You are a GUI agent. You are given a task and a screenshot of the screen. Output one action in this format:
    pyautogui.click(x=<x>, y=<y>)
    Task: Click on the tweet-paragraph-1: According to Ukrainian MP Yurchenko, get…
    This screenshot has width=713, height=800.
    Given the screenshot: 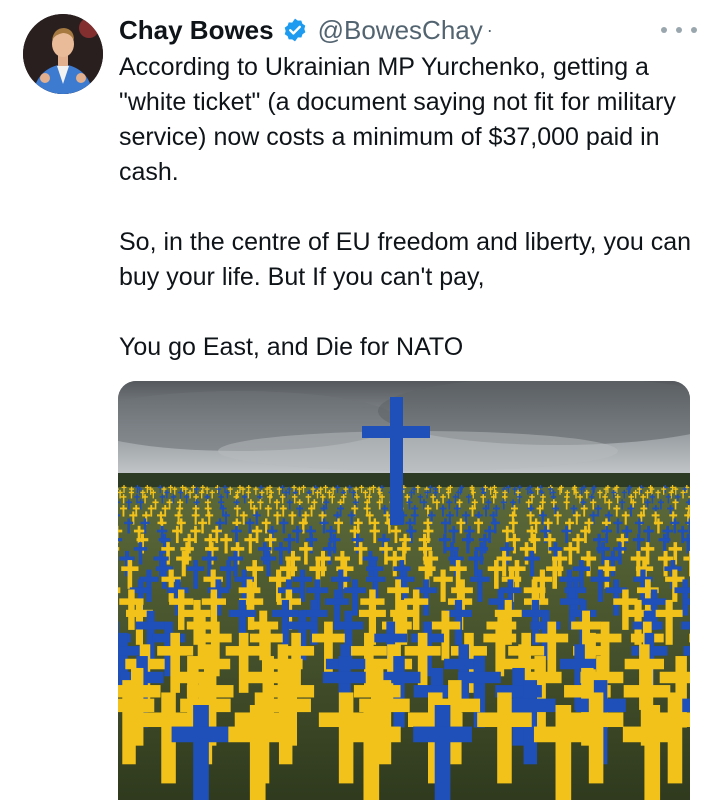 What is the action you would take?
    pyautogui.click(x=397, y=119)
    